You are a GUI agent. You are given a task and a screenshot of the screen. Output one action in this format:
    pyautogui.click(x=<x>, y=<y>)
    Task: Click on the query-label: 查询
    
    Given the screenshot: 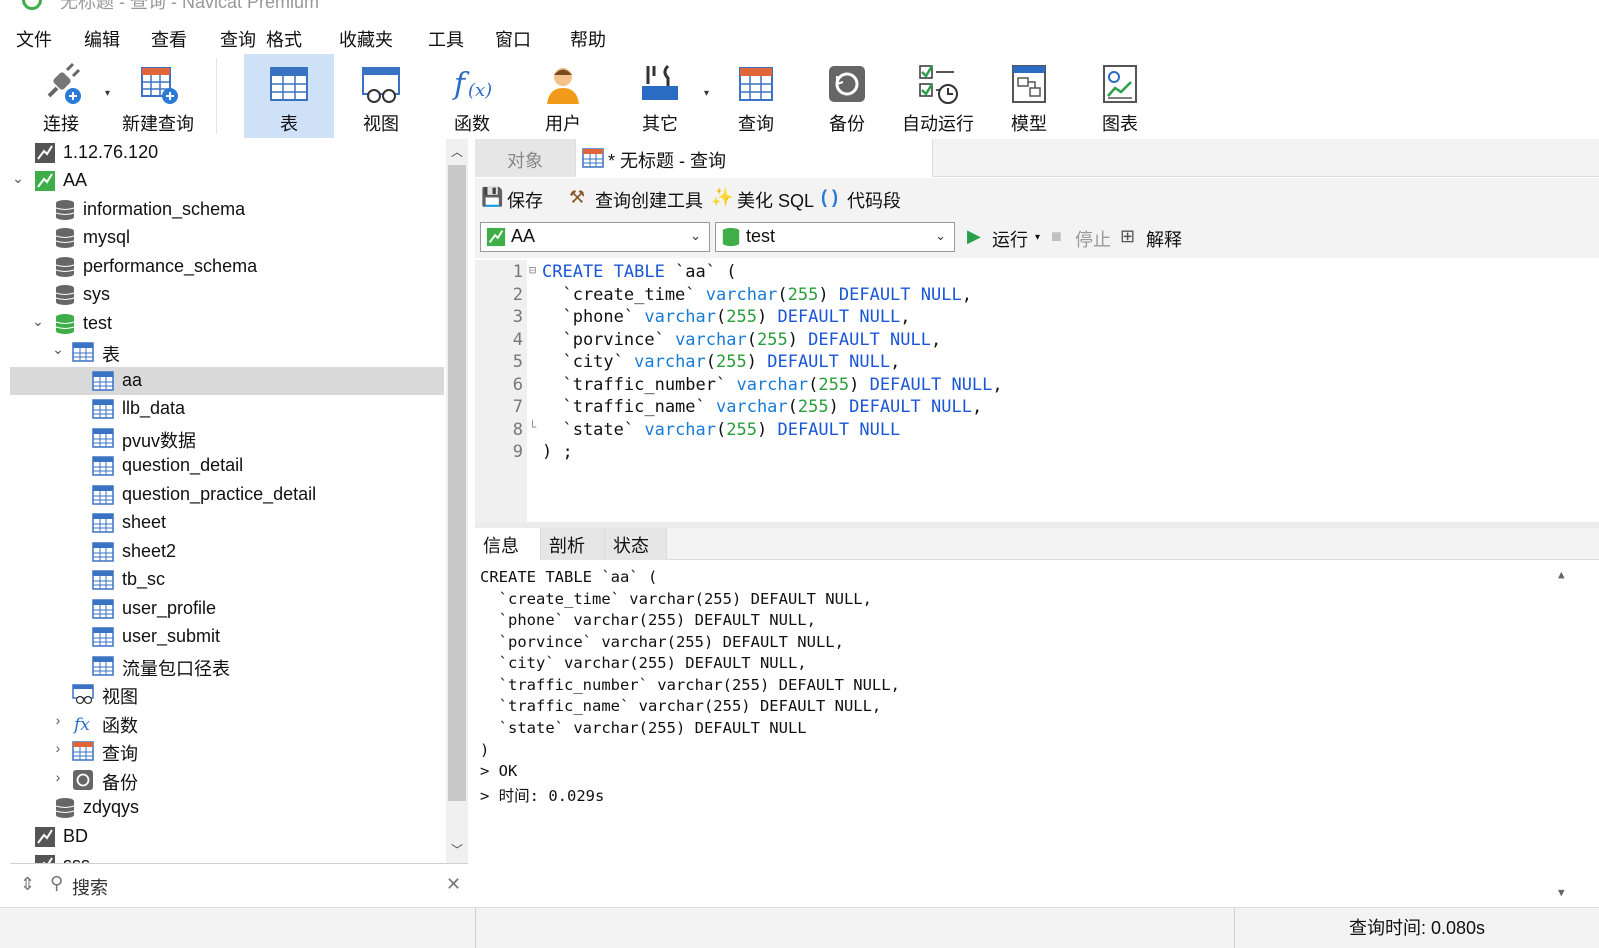 What is the action you would take?
    pyautogui.click(x=756, y=124)
    